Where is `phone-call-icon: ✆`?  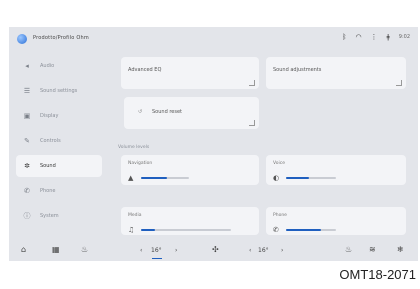 phone-call-icon: ✆ is located at coordinates (276, 230).